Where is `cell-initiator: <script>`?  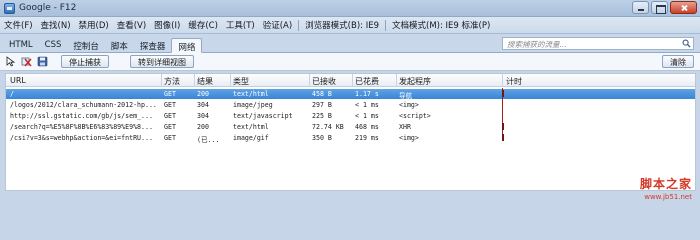 cell-initiator: <script> is located at coordinates (415, 116).